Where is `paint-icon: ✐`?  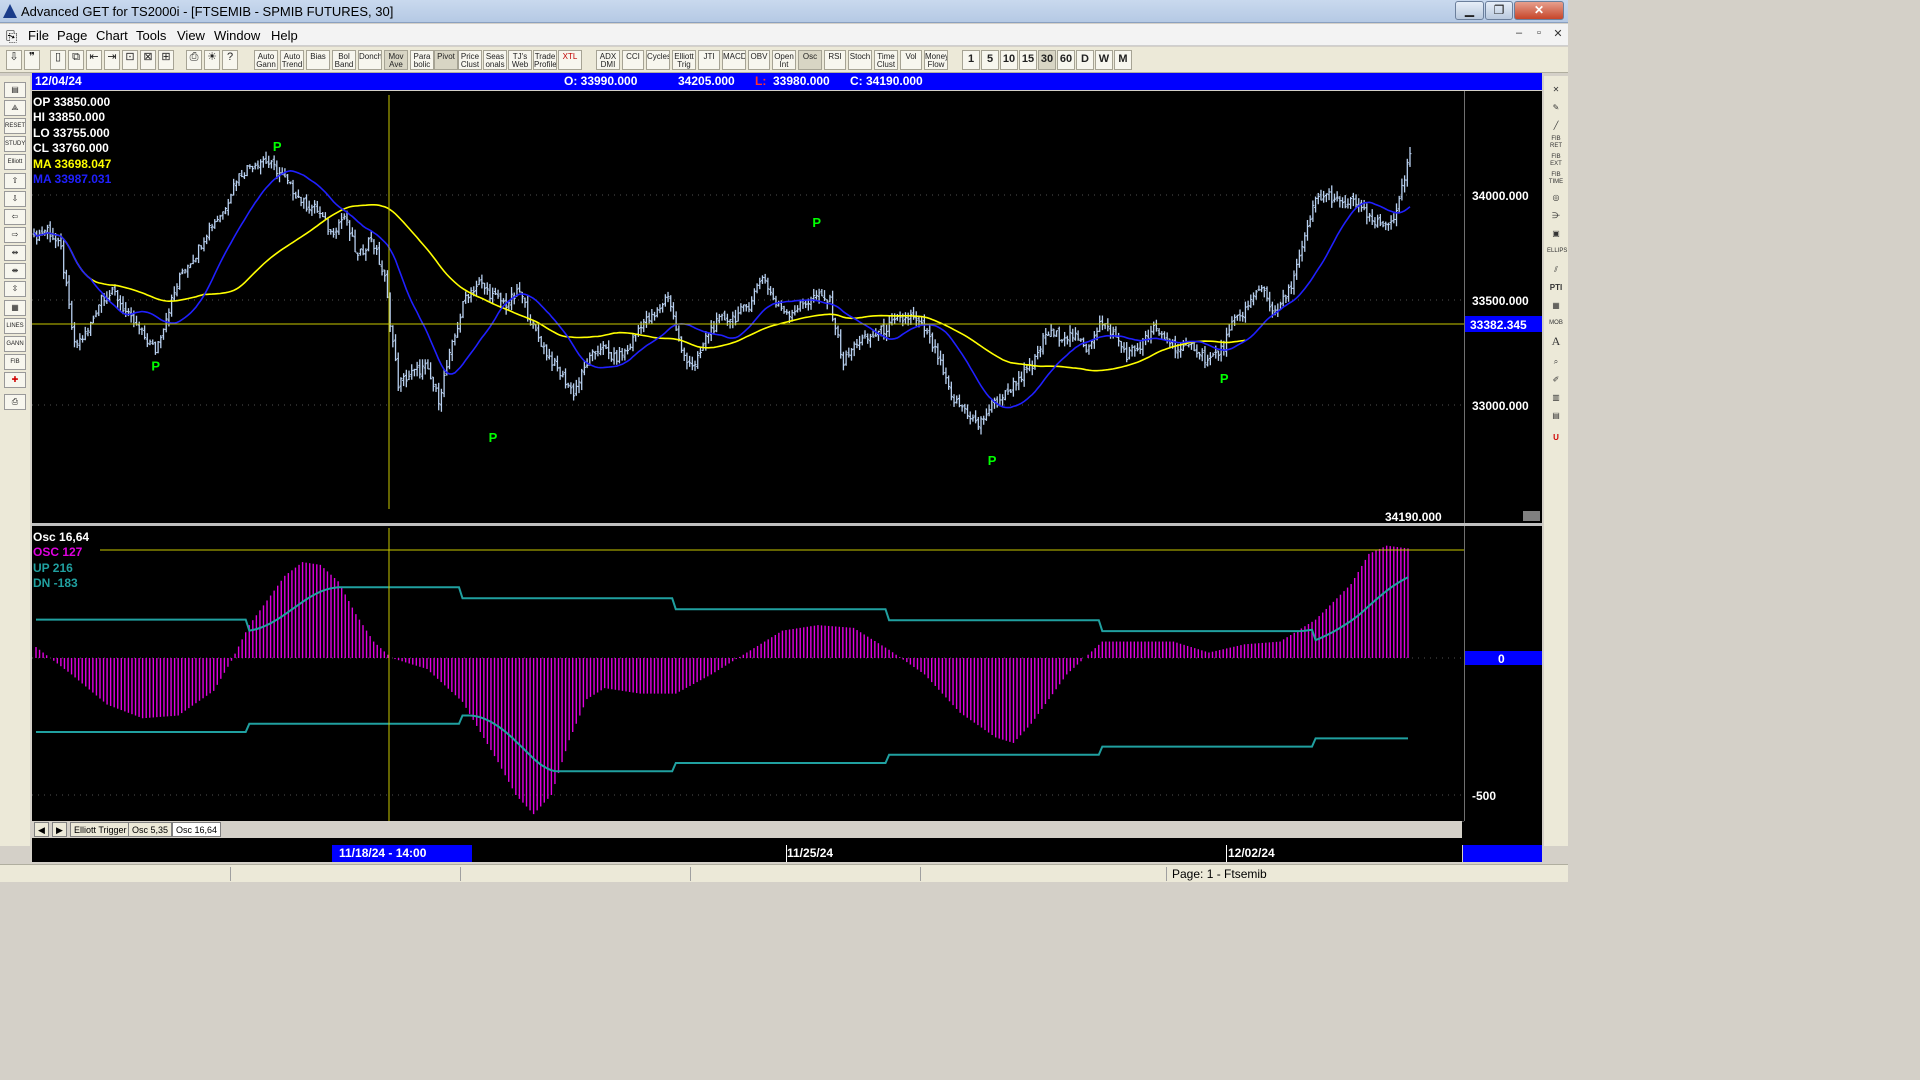
paint-icon: ✐ is located at coordinates (1556, 379).